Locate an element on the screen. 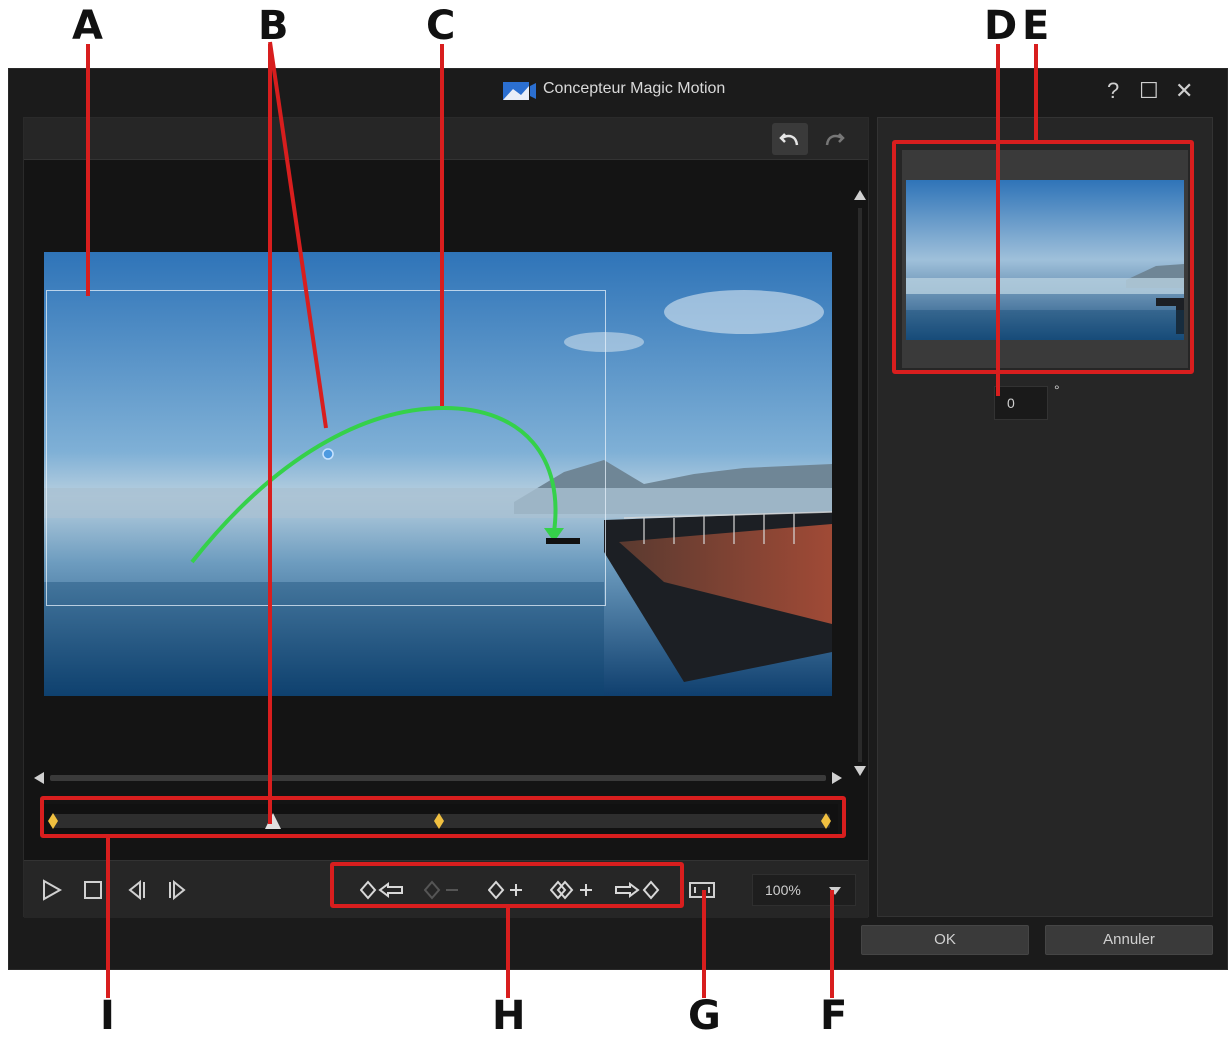  previous-frame-icon is located at coordinates (136, 890).